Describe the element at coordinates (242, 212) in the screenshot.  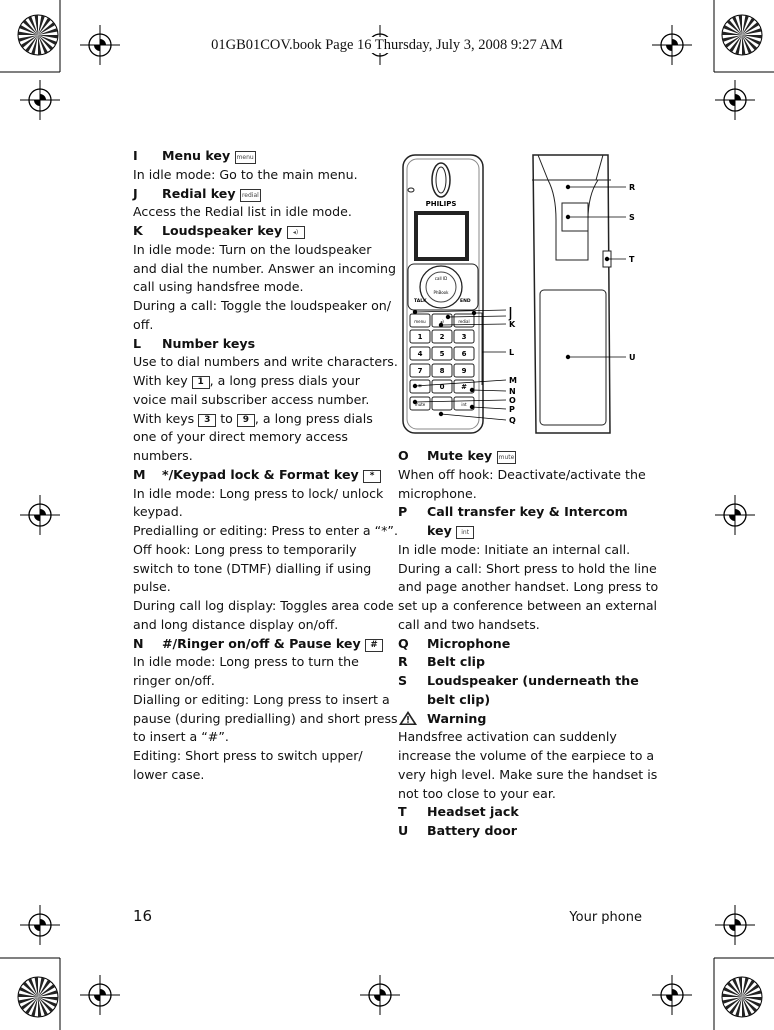
I see `body-text: Access the Redial list in idle mode.` at that location.